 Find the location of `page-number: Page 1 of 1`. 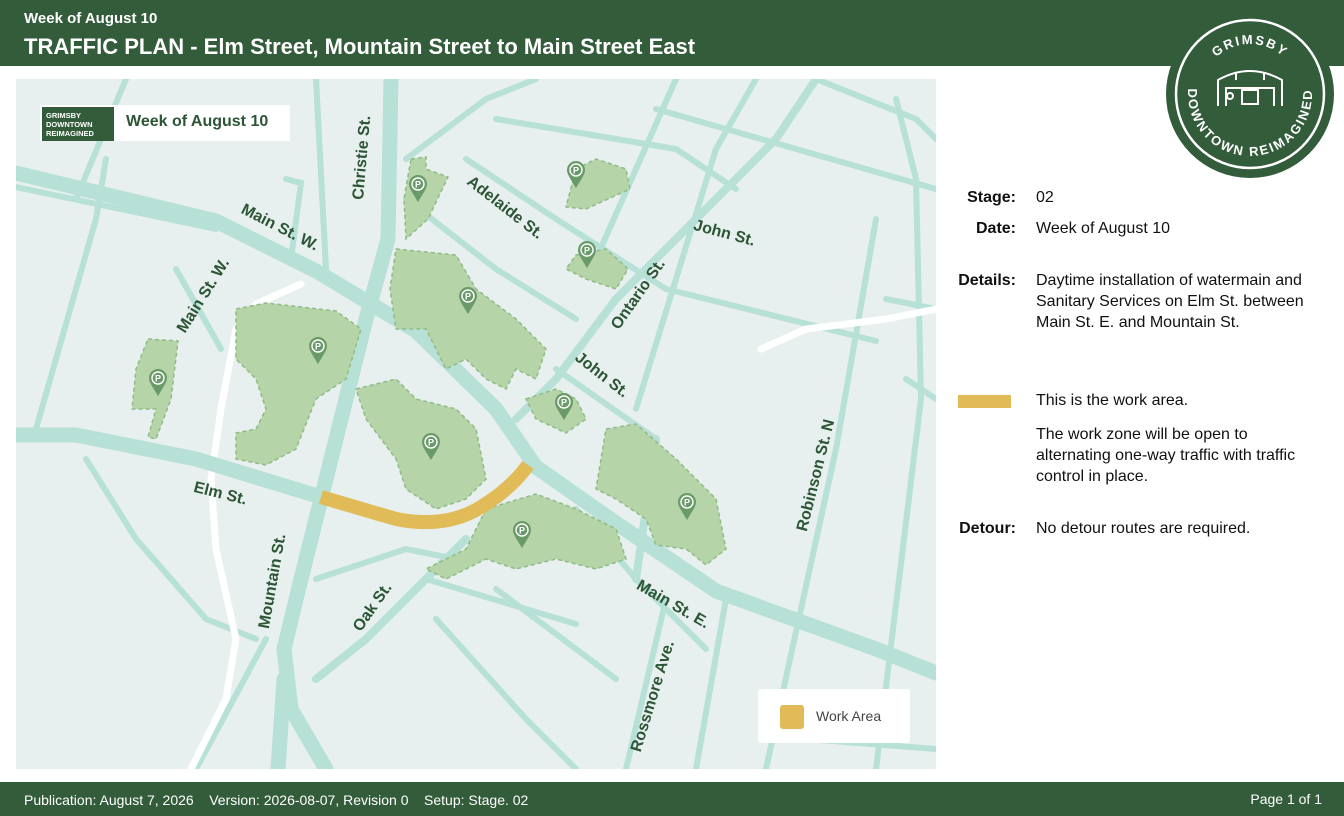

page-number: Page 1 of 1 is located at coordinates (1286, 799).